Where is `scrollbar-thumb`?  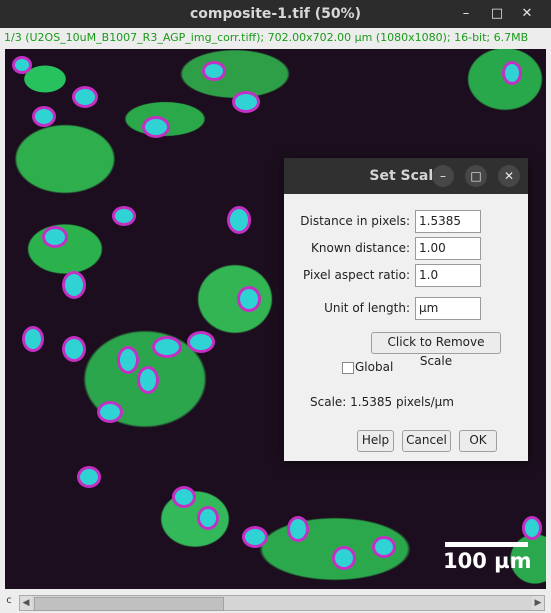 scrollbar-thumb is located at coordinates (129, 604).